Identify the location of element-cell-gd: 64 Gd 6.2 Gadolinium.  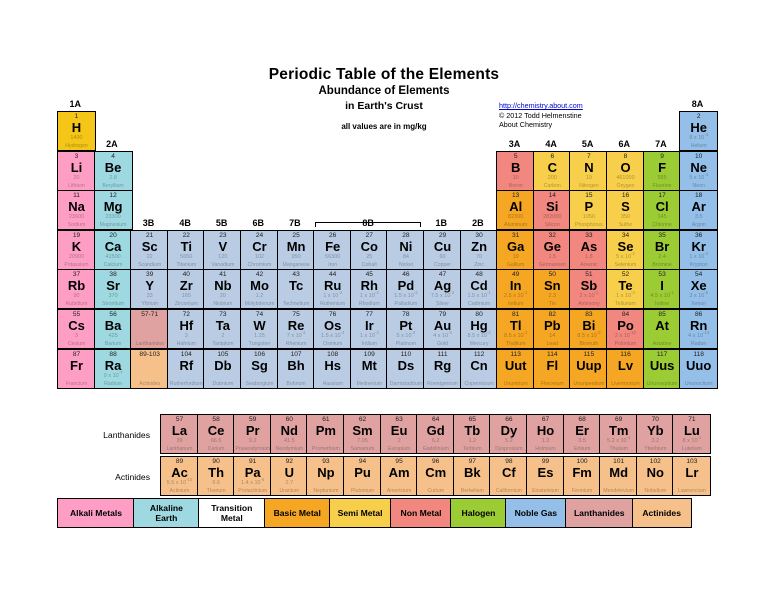
(436, 434).